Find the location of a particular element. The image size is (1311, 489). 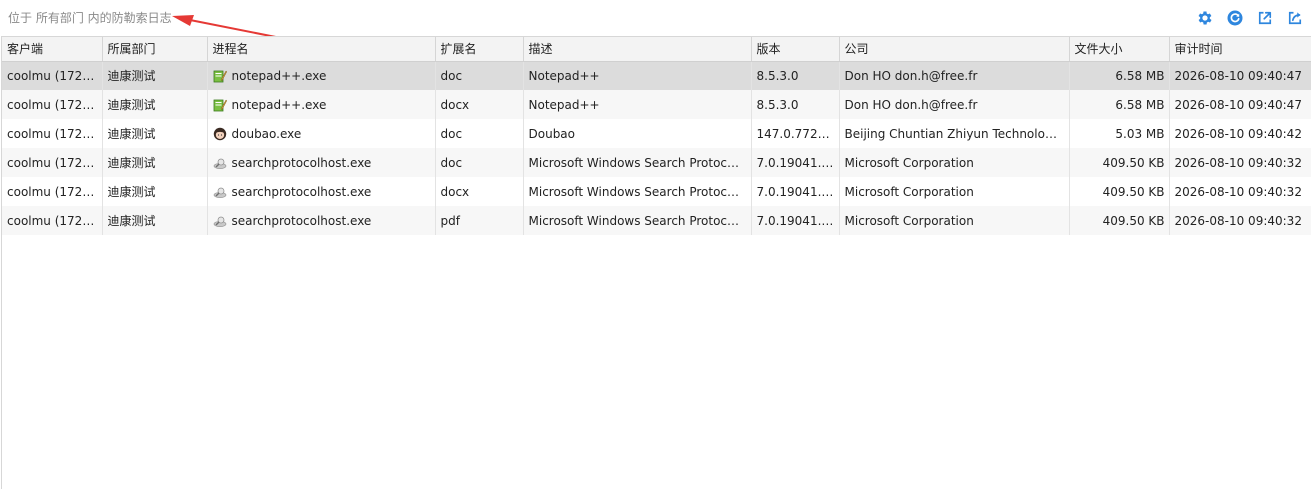

settings-button is located at coordinates (1205, 18).